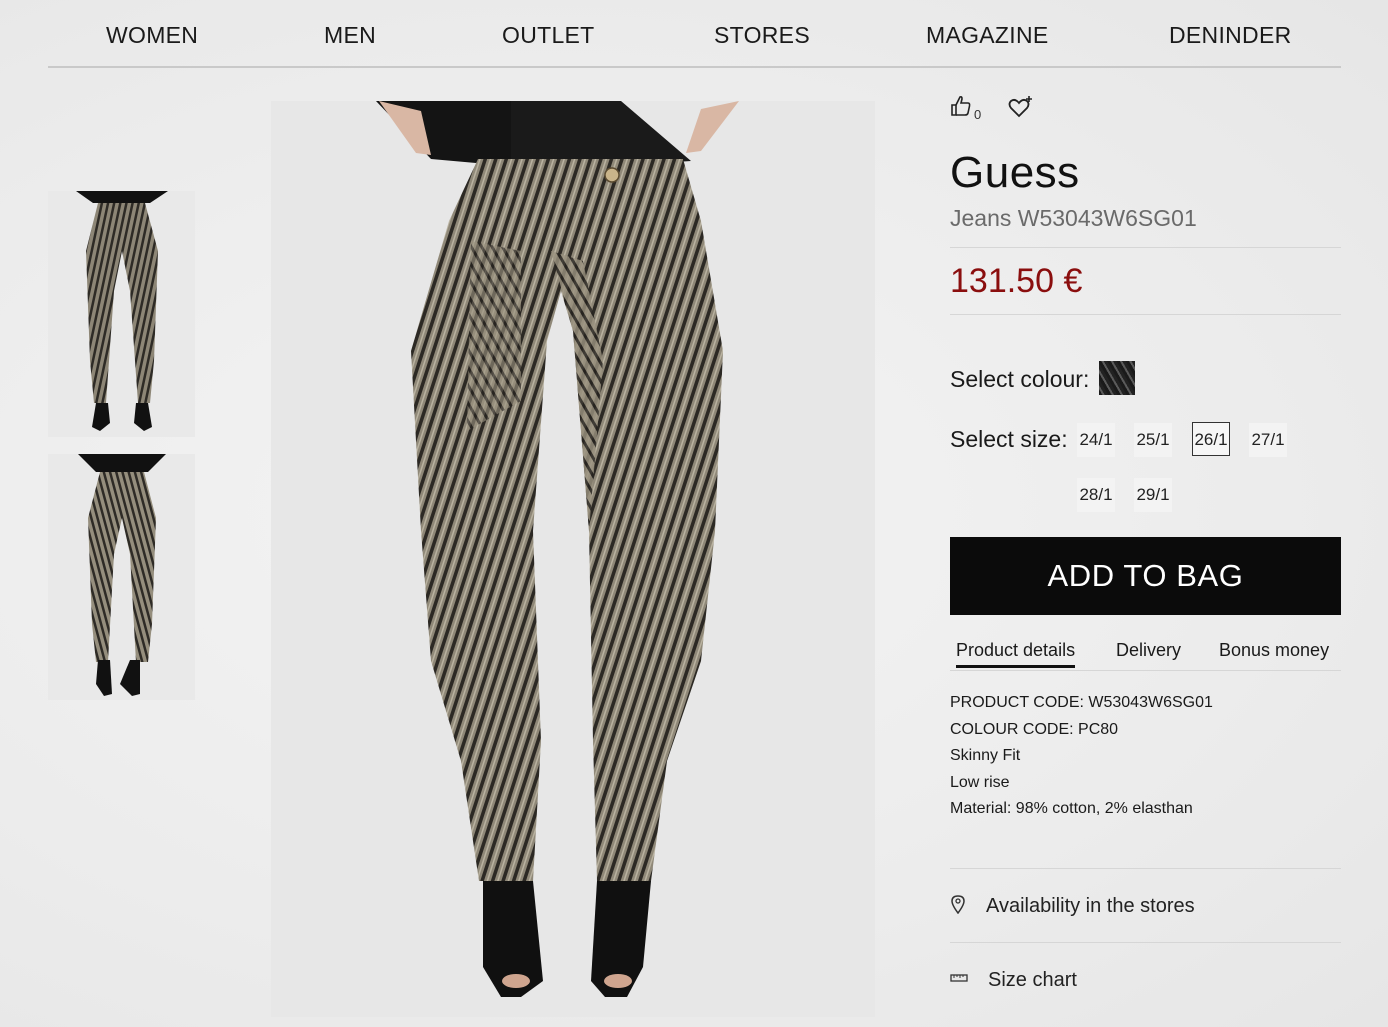  What do you see at coordinates (958, 906) in the screenshot?
I see `location-pin-icon` at bounding box center [958, 906].